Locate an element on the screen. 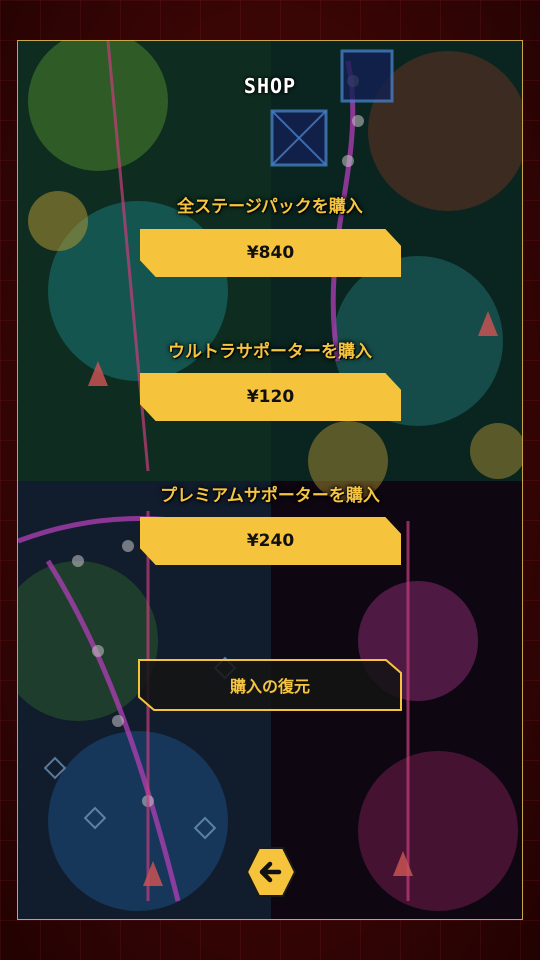 The width and height of the screenshot is (540, 960). restore-purchases-label: 購入の復元 is located at coordinates (269, 686).